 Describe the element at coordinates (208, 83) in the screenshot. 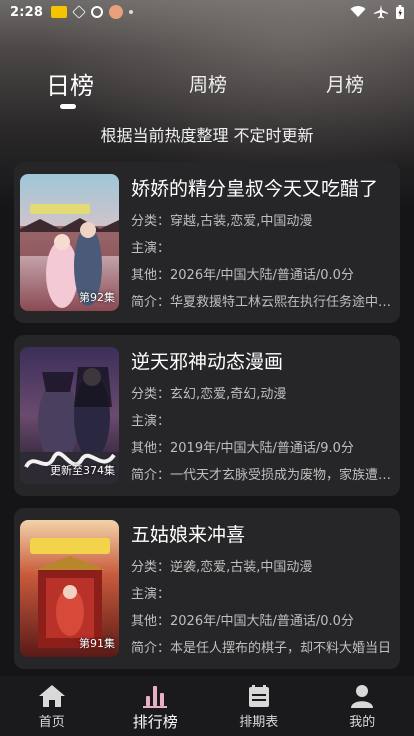

I see `tab-weekly: 周榜` at that location.